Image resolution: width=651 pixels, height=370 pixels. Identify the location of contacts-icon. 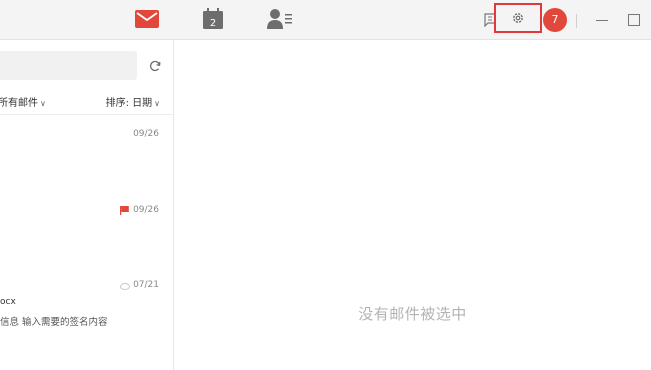
(280, 19).